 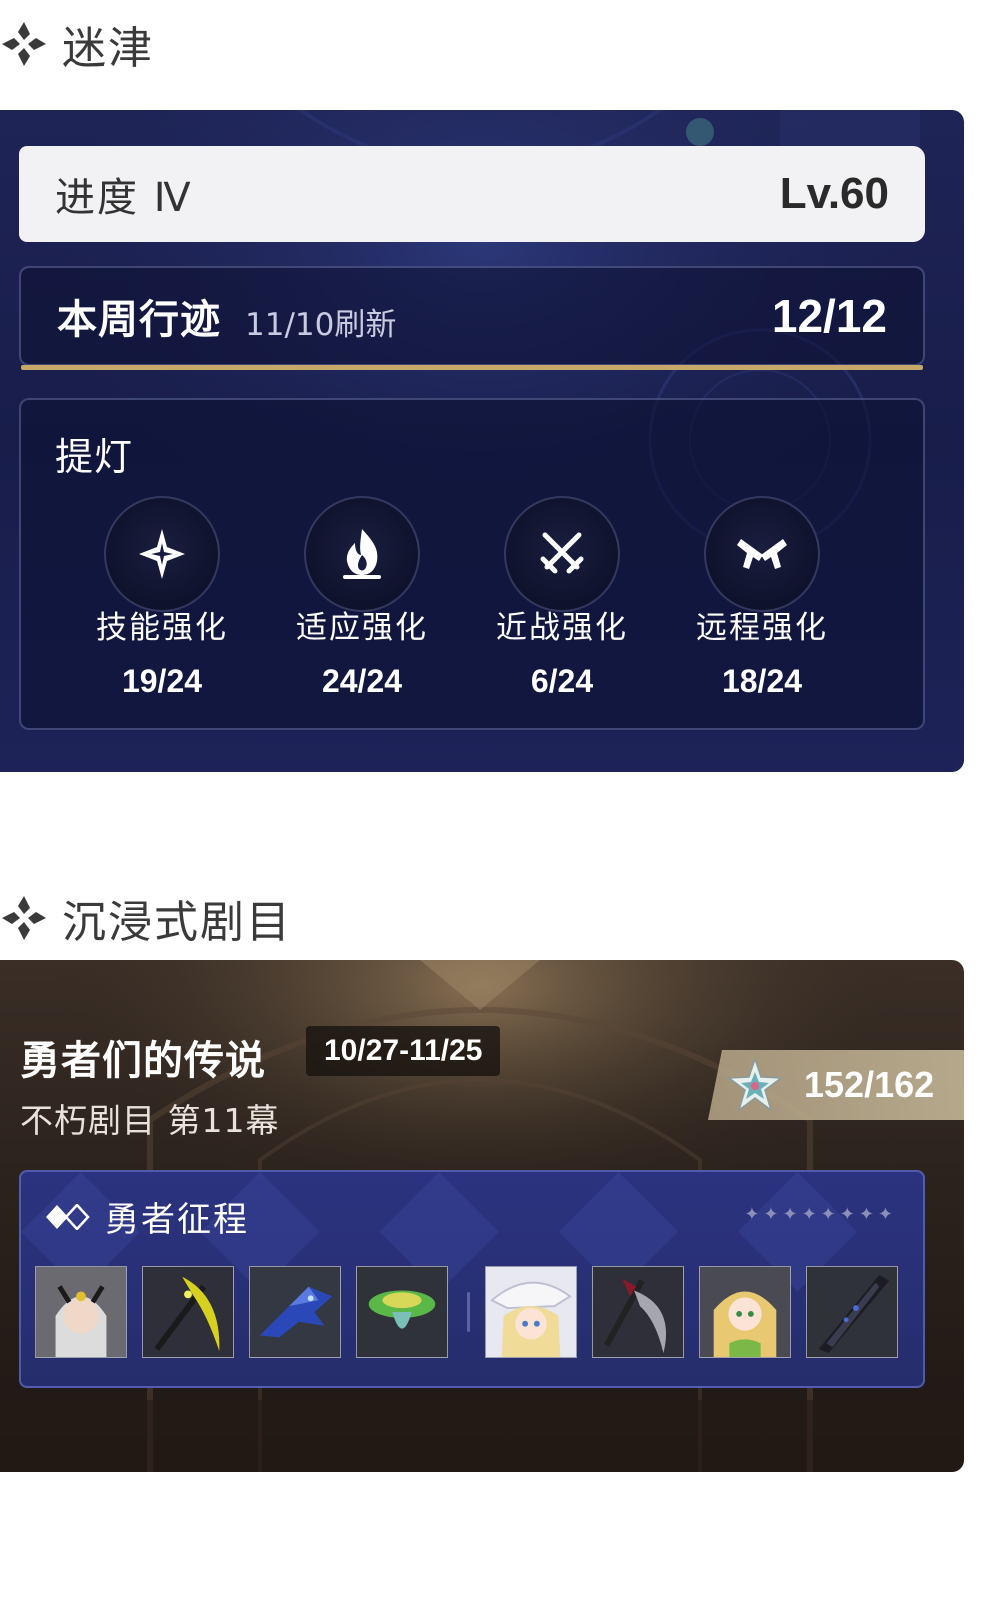 I want to click on double-diamond-icon, so click(x=68, y=1216).